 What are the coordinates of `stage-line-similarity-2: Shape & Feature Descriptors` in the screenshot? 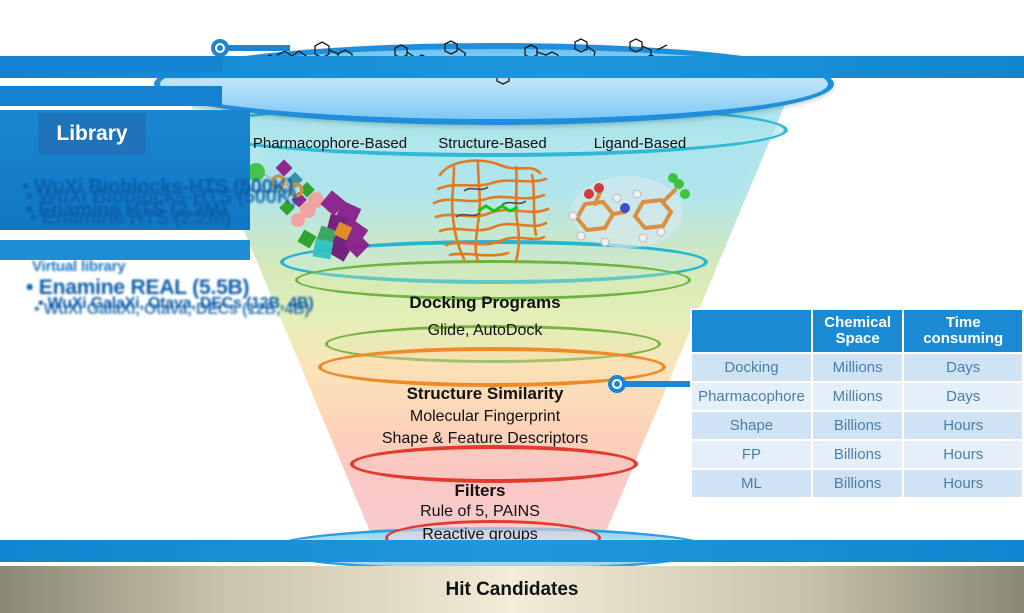 It's located at (485, 438).